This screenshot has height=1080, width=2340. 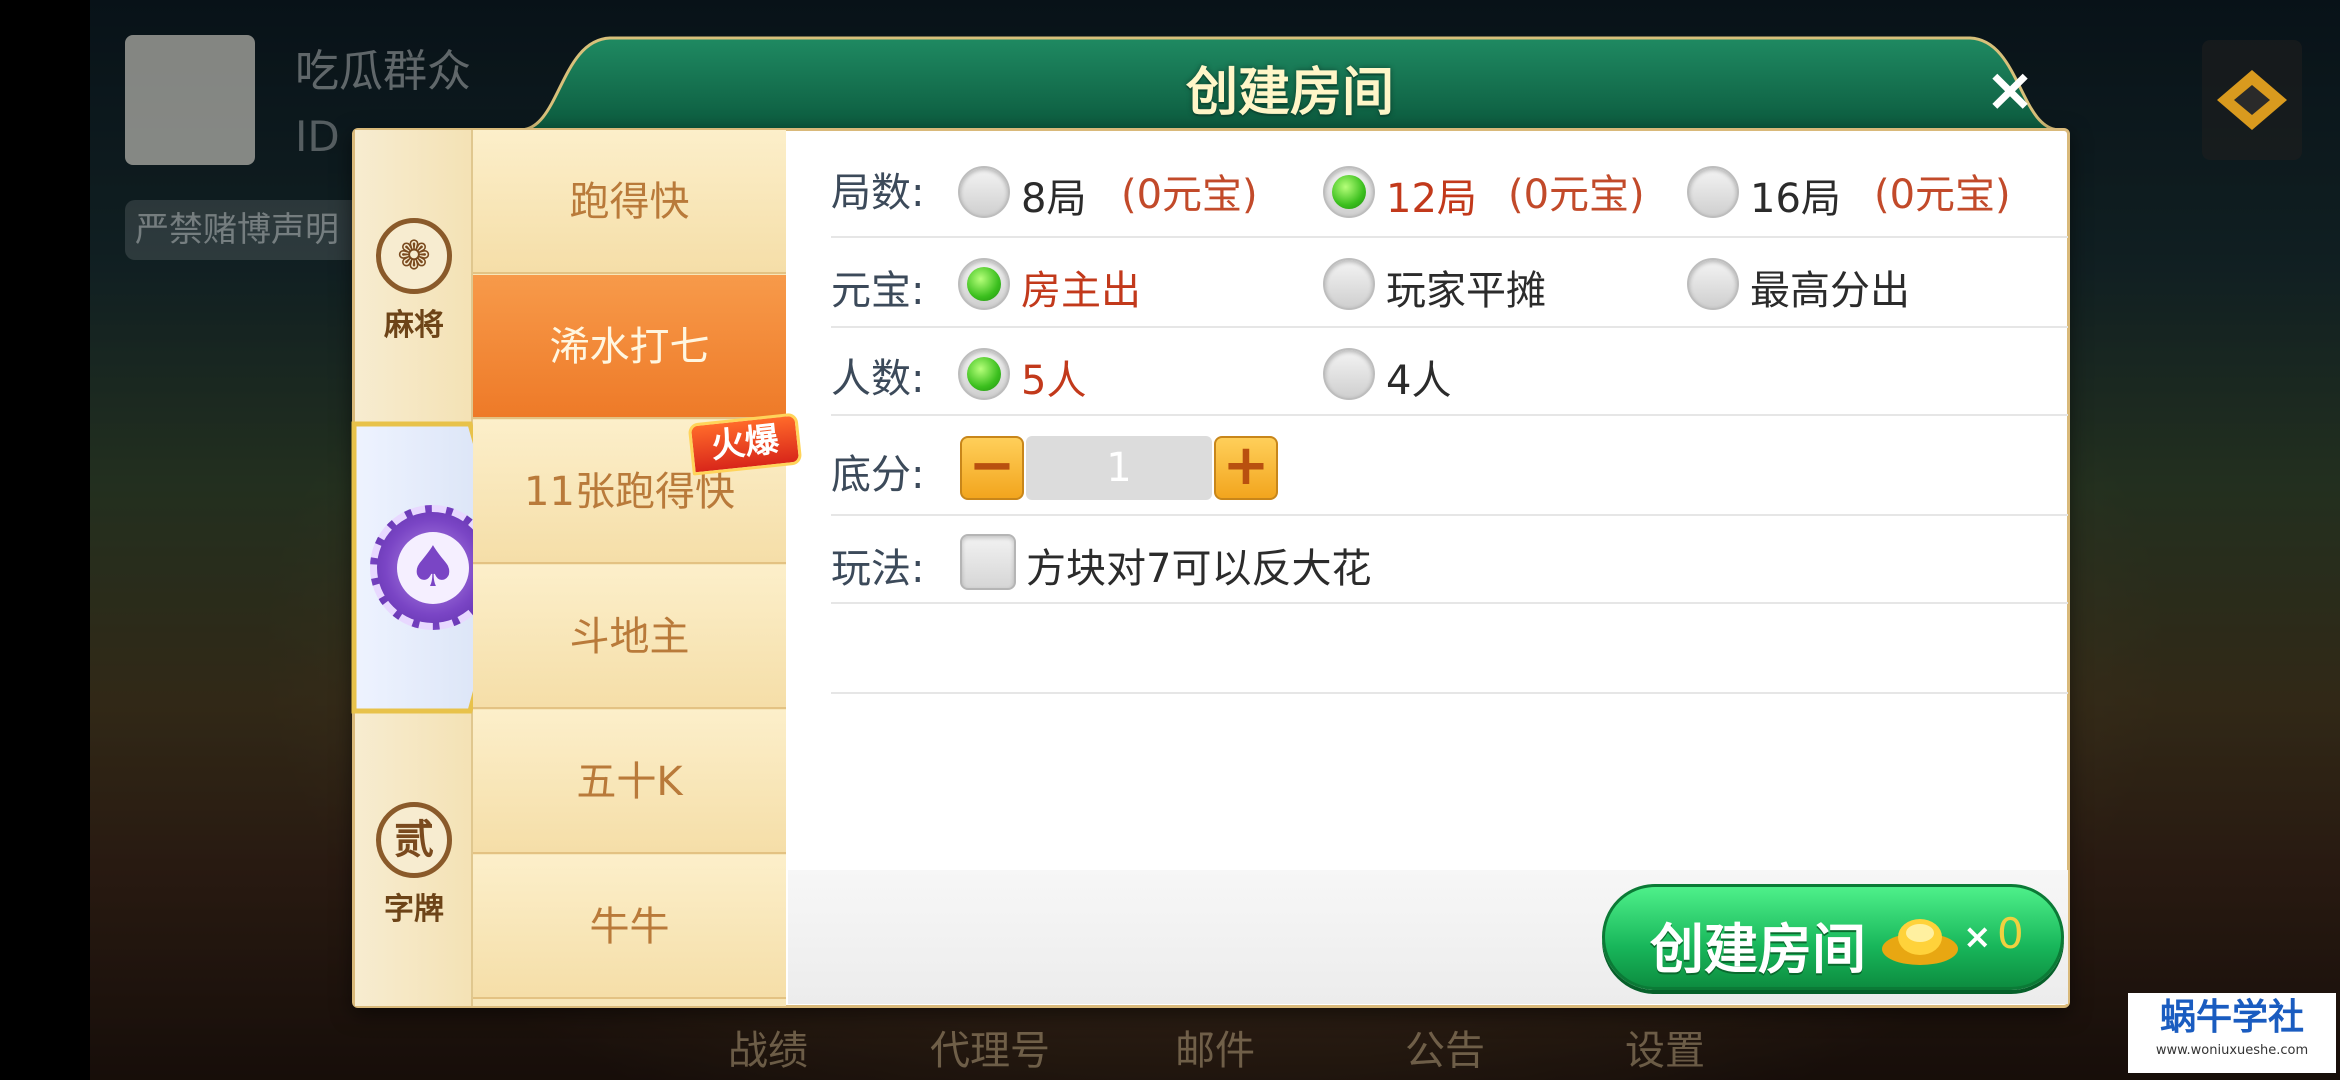 I want to click on rounds-16-cost: (0元宝), so click(x=1942, y=195).